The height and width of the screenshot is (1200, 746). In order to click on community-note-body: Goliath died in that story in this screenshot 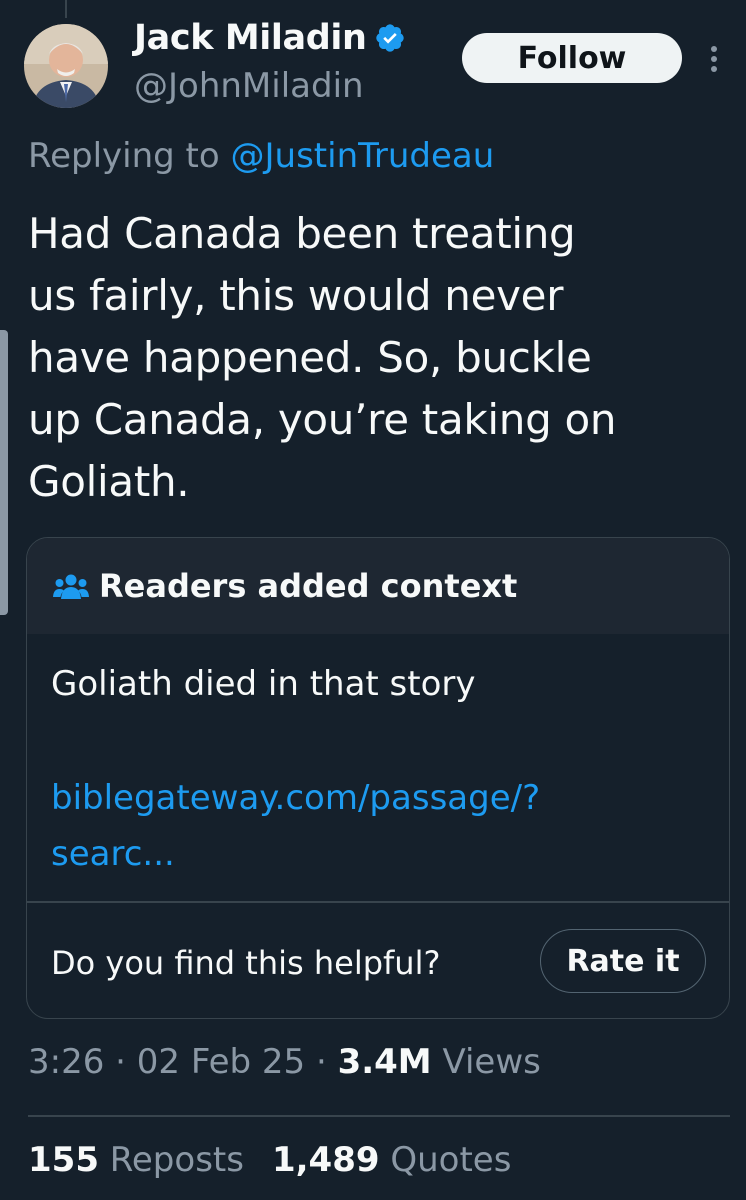, I will do `click(263, 684)`.